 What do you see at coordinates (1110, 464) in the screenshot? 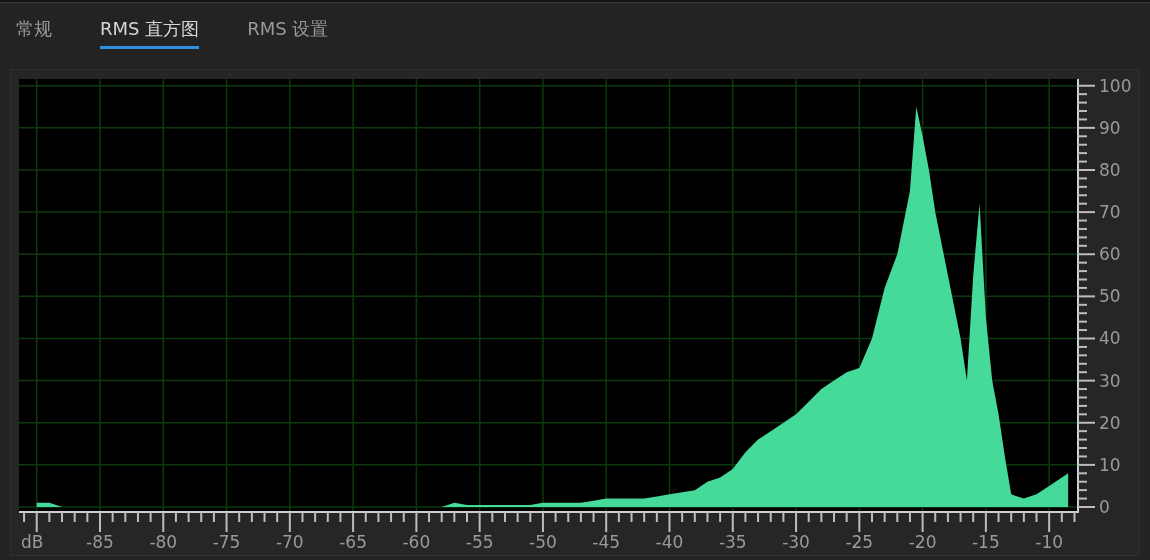
I see `tick-label: 10` at bounding box center [1110, 464].